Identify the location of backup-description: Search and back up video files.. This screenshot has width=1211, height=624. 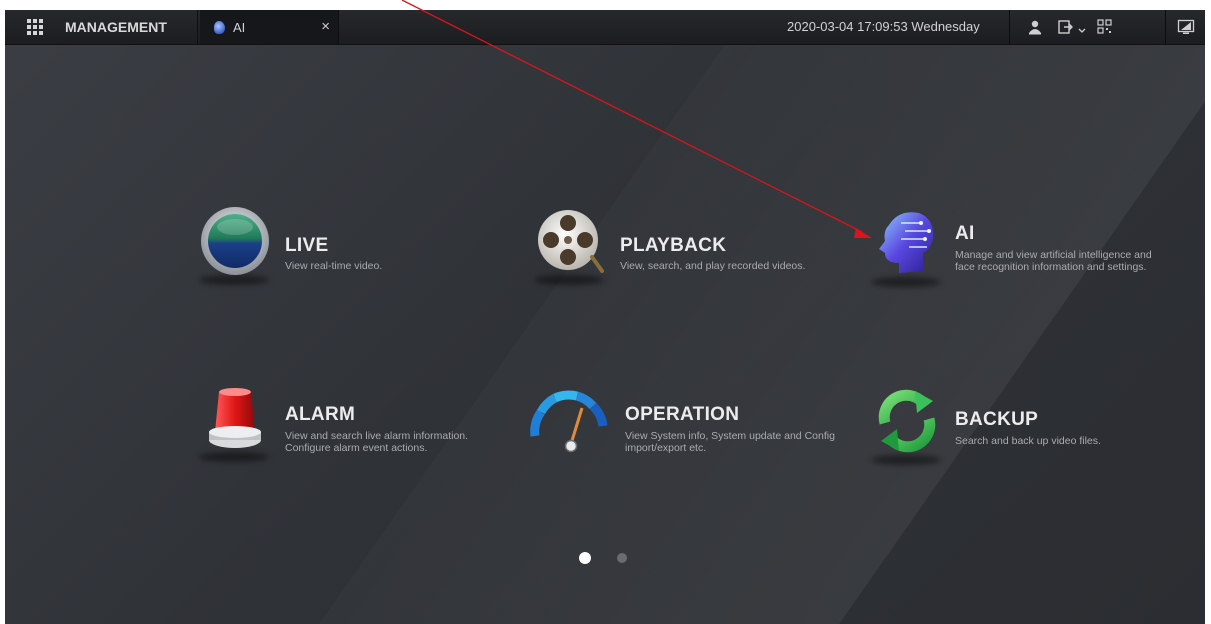
(1028, 441).